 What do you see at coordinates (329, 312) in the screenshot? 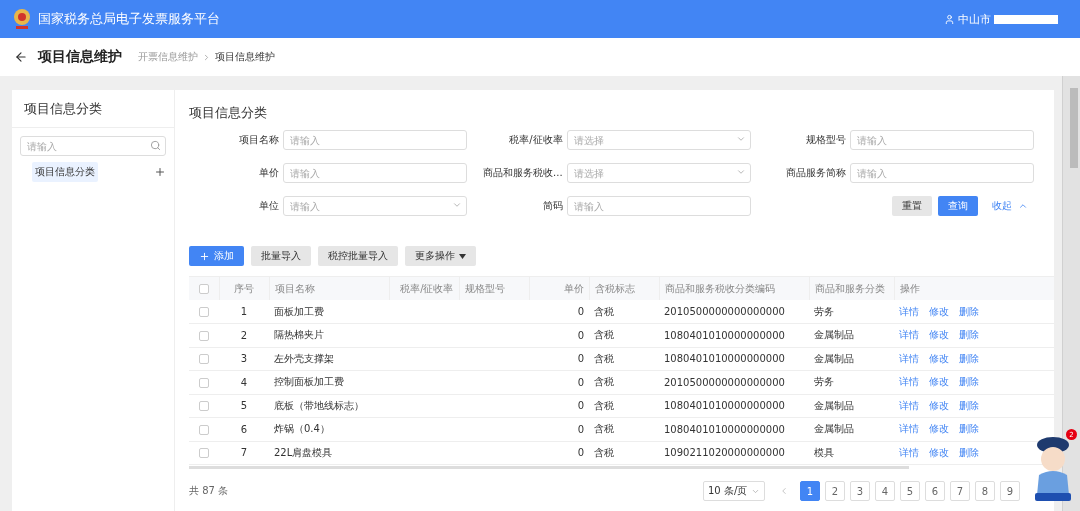
I see `table-cell: 面板加工费` at bounding box center [329, 312].